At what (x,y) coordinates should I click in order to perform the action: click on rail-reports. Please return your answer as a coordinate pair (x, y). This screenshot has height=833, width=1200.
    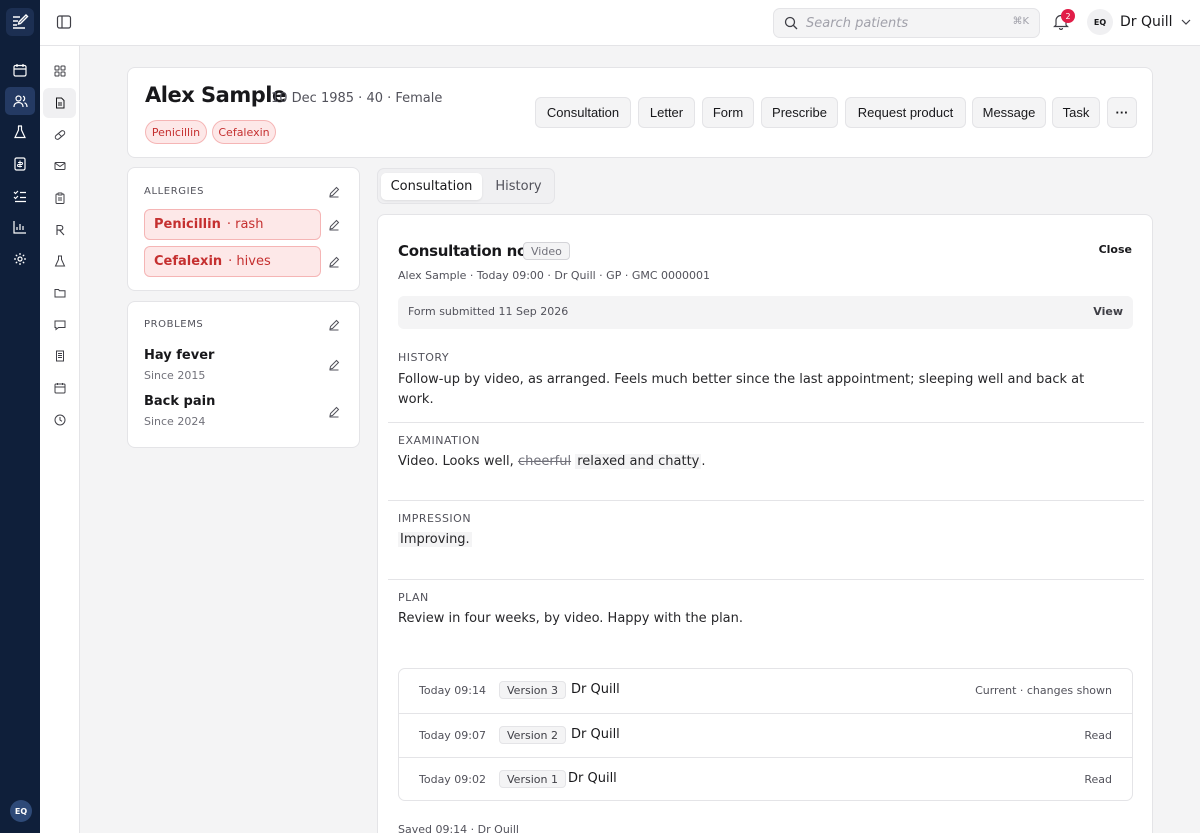
    Looking at the image, I should click on (20, 227).